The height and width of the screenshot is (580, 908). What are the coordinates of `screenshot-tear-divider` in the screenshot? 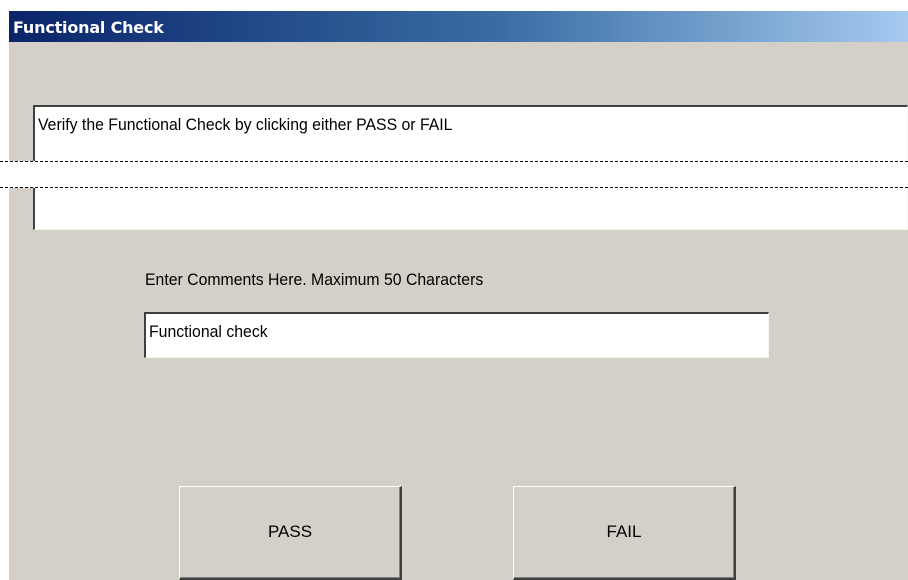 It's located at (454, 174).